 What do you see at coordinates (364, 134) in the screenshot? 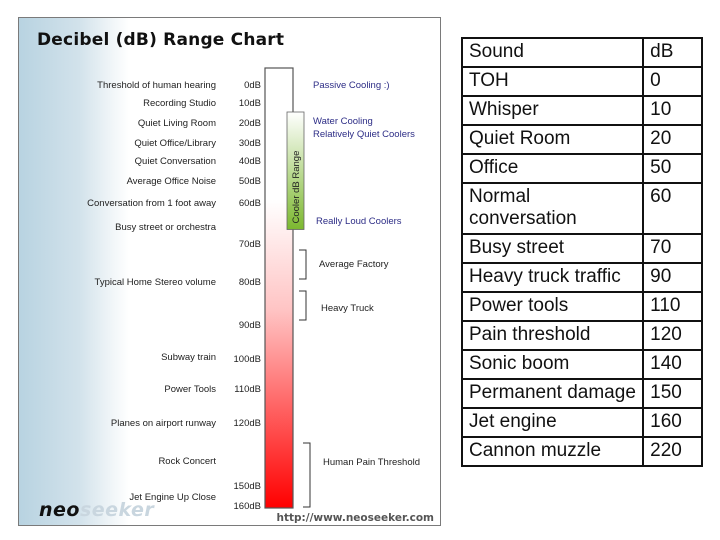
I see `cooler-label: Relatively Quiet Coolers` at bounding box center [364, 134].